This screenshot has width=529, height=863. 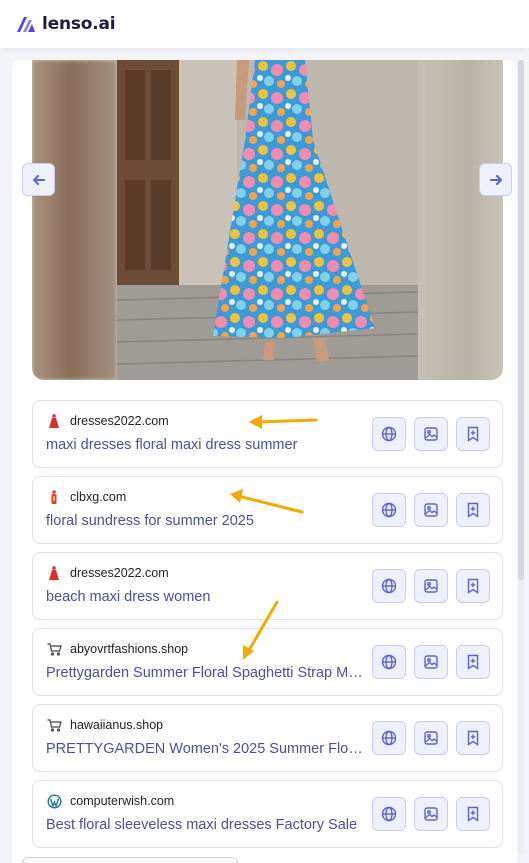 What do you see at coordinates (122, 801) in the screenshot?
I see `result-domain: computerwish.com` at bounding box center [122, 801].